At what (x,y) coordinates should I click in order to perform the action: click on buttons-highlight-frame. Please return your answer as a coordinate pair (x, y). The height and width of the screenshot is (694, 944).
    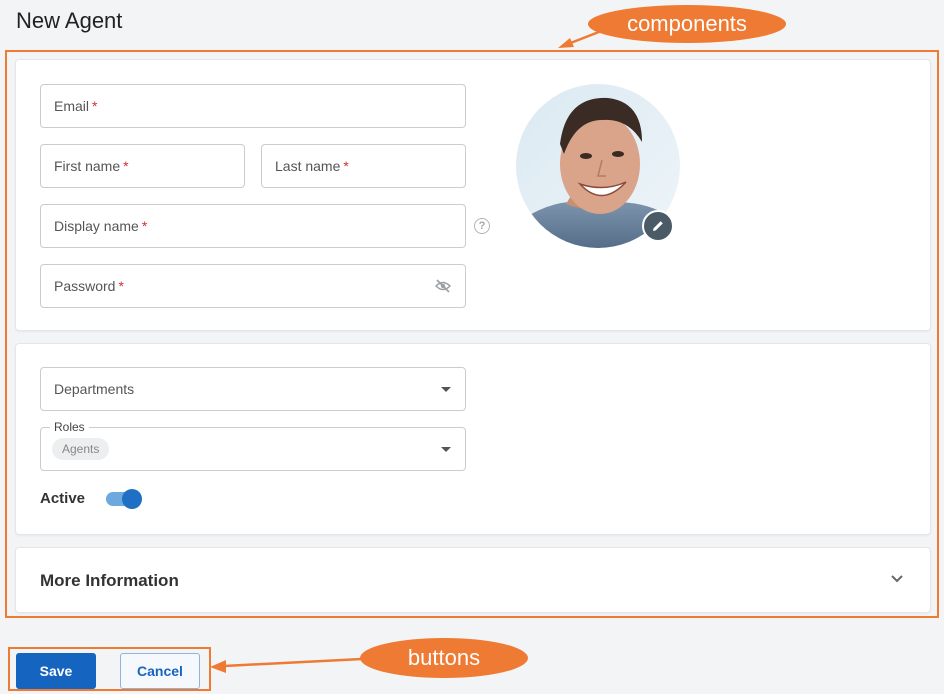
    Looking at the image, I should click on (109, 669).